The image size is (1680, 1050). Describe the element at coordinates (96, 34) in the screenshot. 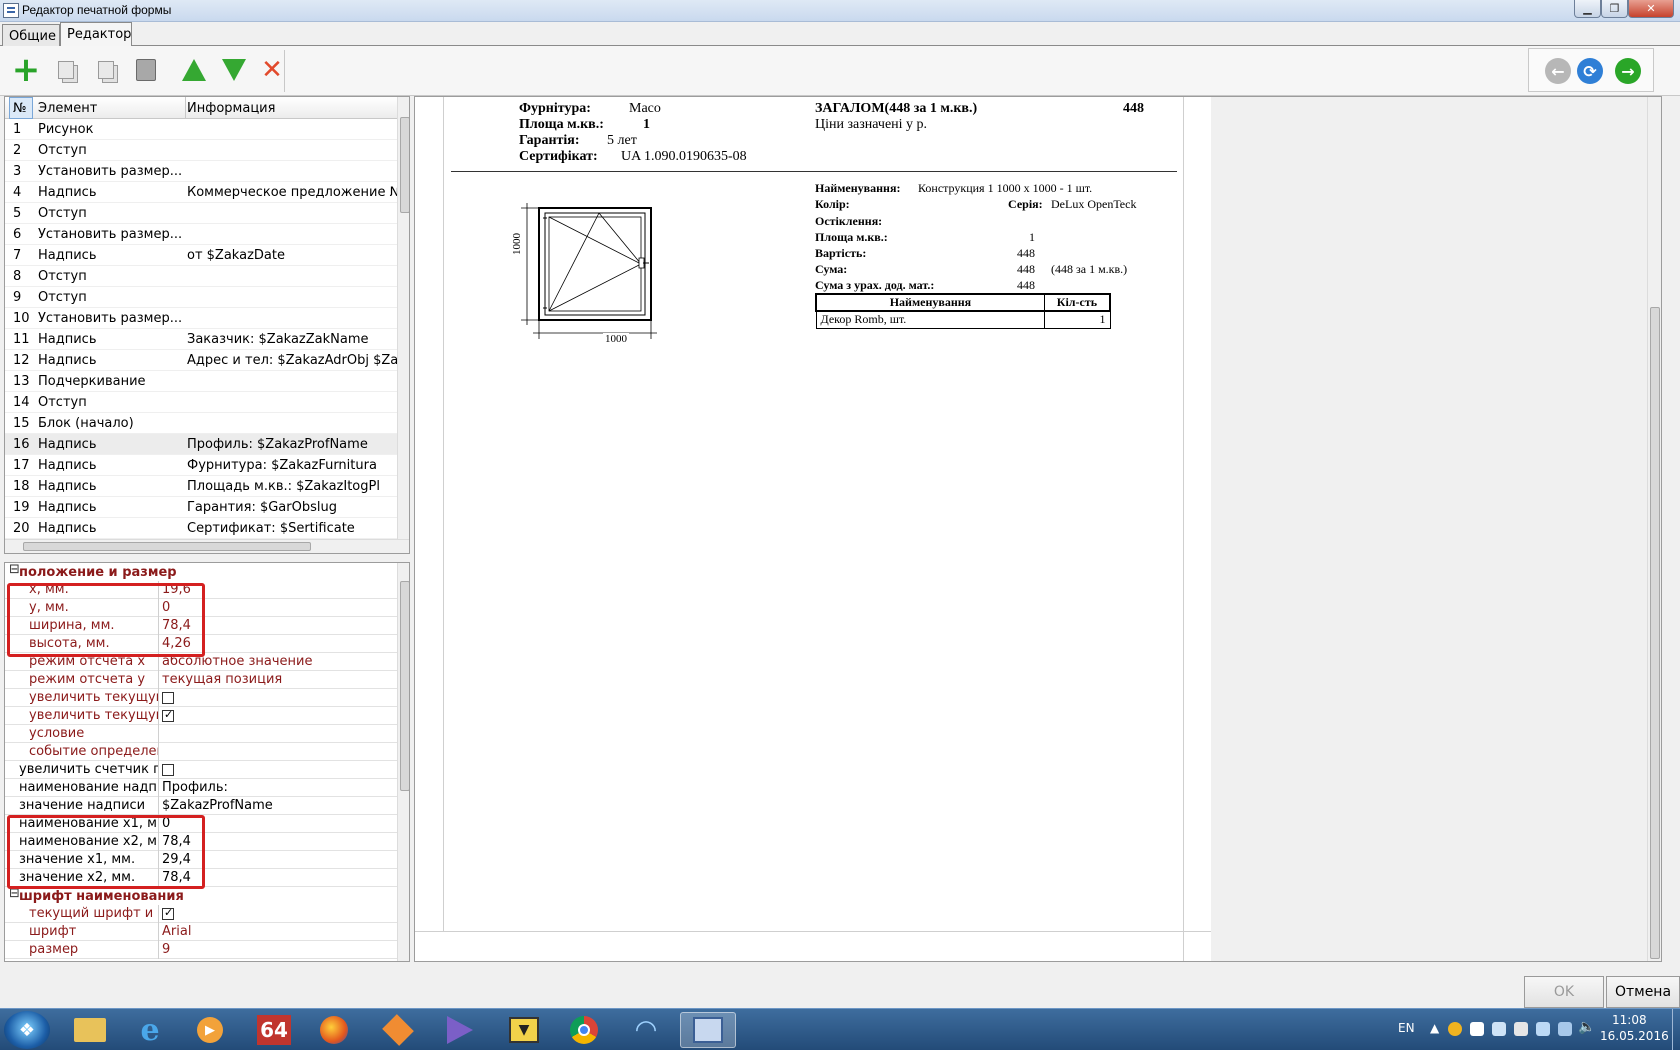

I see `tab-editor: Редактор` at that location.